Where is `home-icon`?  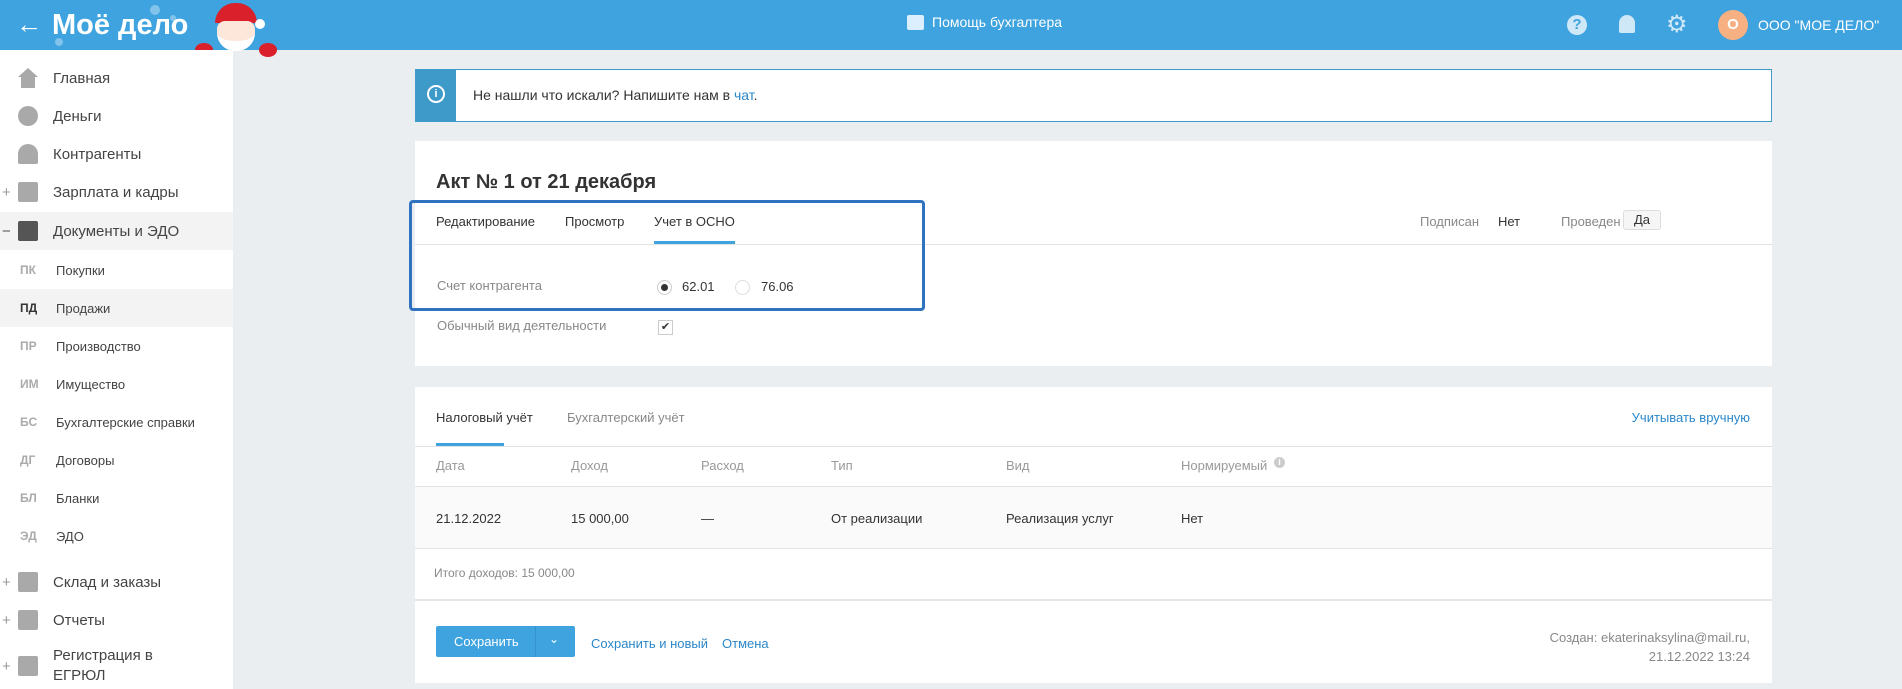 home-icon is located at coordinates (28, 78).